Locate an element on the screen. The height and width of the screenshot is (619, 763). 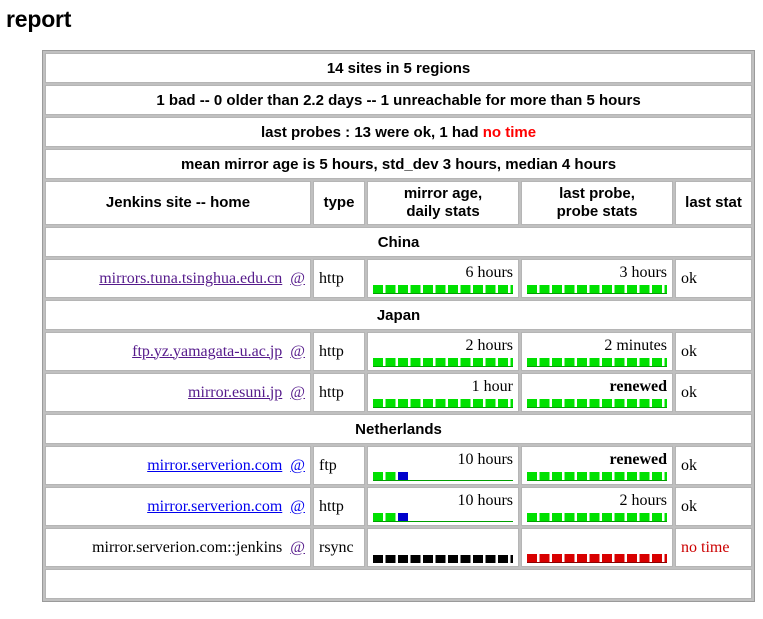
region-header-clipped is located at coordinates (399, 584).